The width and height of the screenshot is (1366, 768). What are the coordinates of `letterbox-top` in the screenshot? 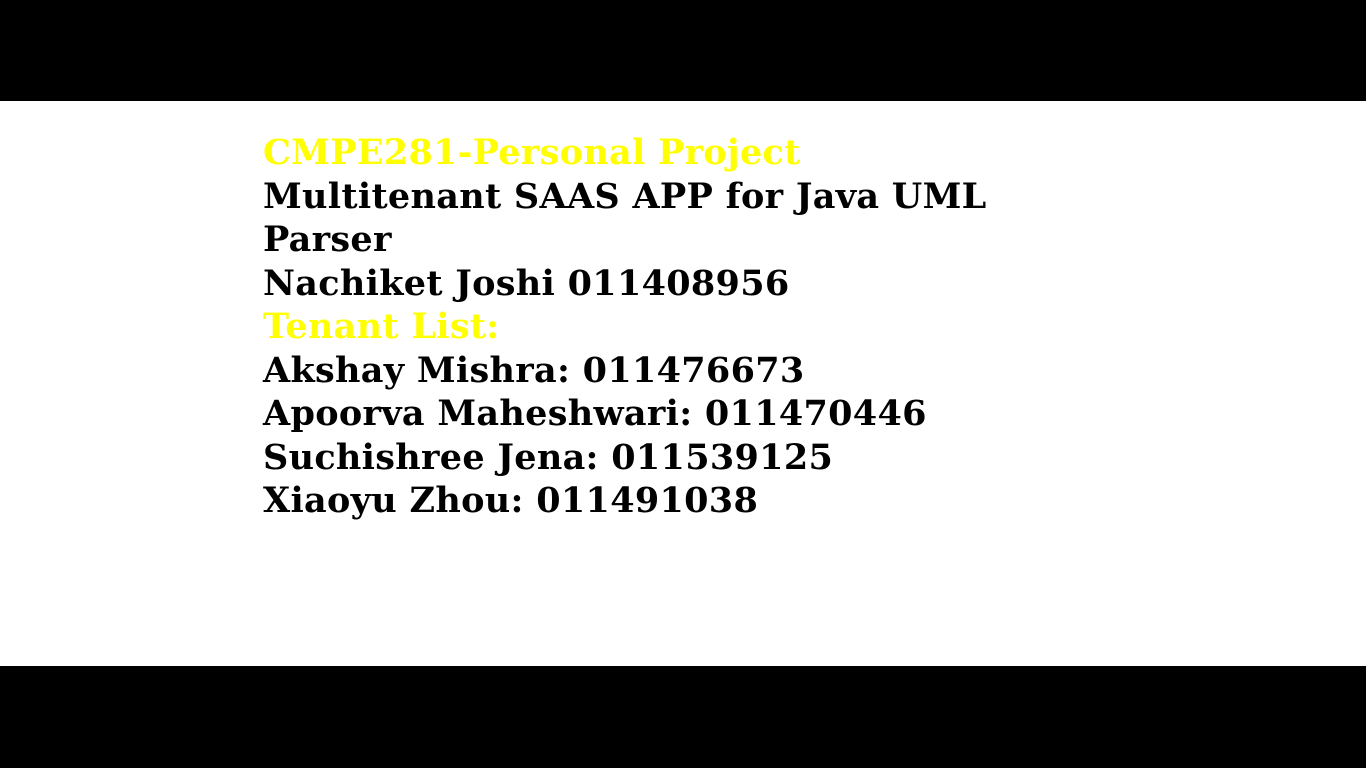 It's located at (683, 50).